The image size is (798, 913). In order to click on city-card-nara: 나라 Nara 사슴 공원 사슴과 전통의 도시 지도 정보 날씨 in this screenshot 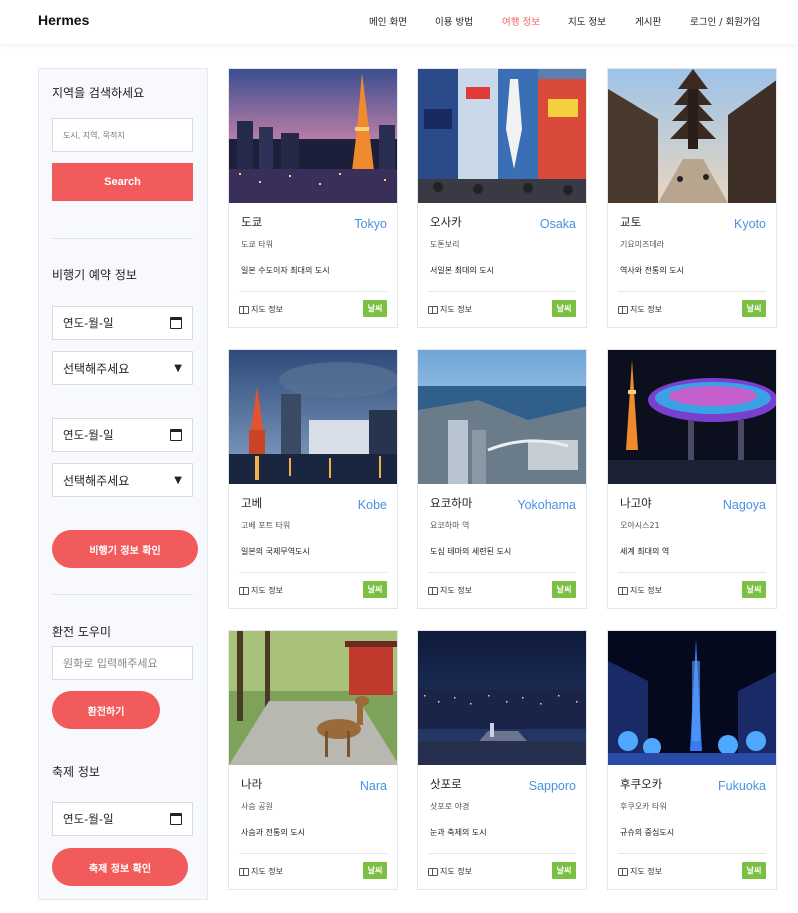, I will do `click(313, 760)`.